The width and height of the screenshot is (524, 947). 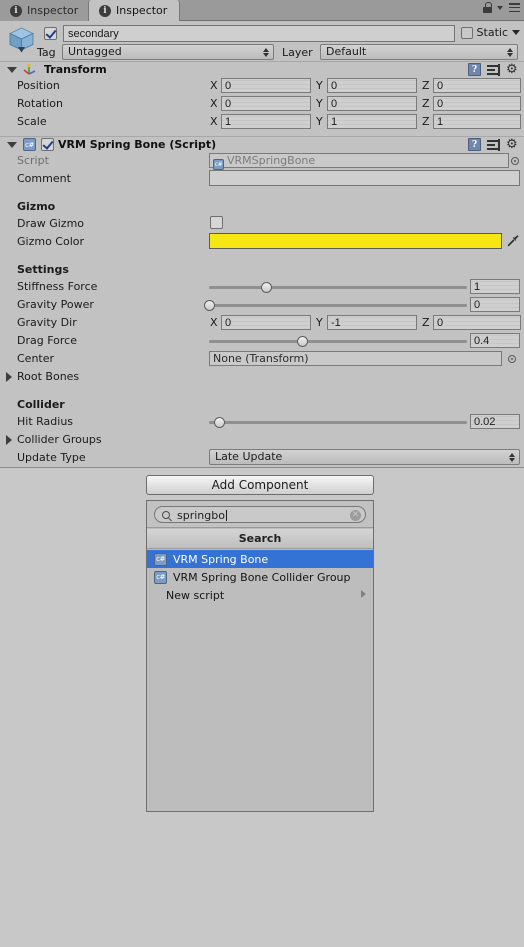 What do you see at coordinates (249, 456) in the screenshot?
I see `update-type-value: Late Update` at bounding box center [249, 456].